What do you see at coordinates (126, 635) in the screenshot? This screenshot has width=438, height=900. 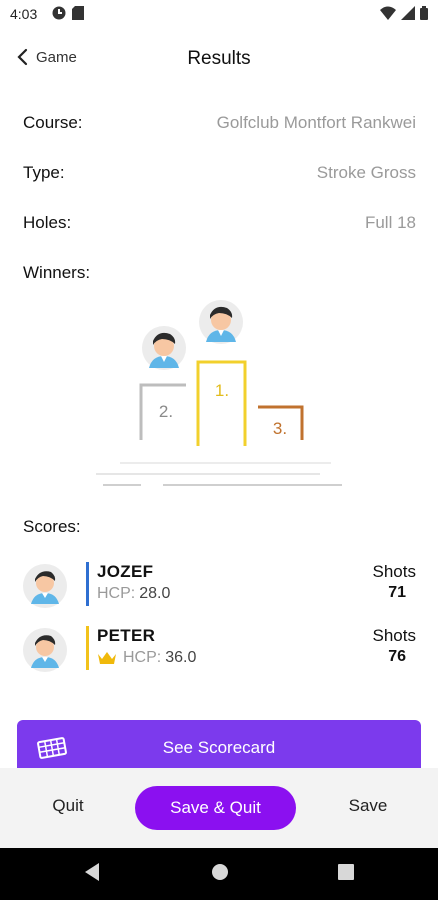 I see `player-name: PETER` at bounding box center [126, 635].